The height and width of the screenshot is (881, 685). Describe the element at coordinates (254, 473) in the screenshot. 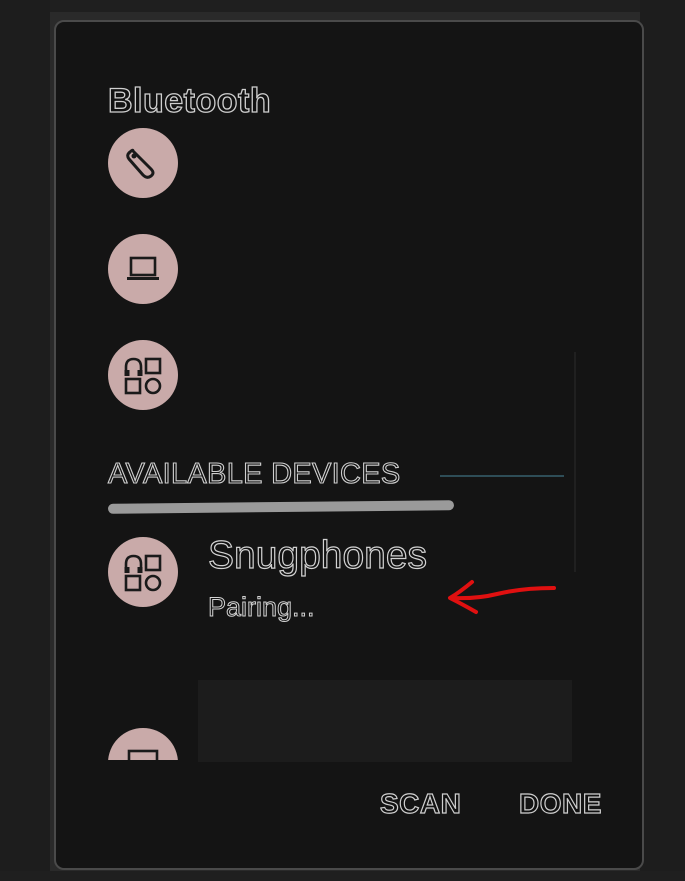

I see `available-devices-header: AVAILABLE DEVICES` at that location.